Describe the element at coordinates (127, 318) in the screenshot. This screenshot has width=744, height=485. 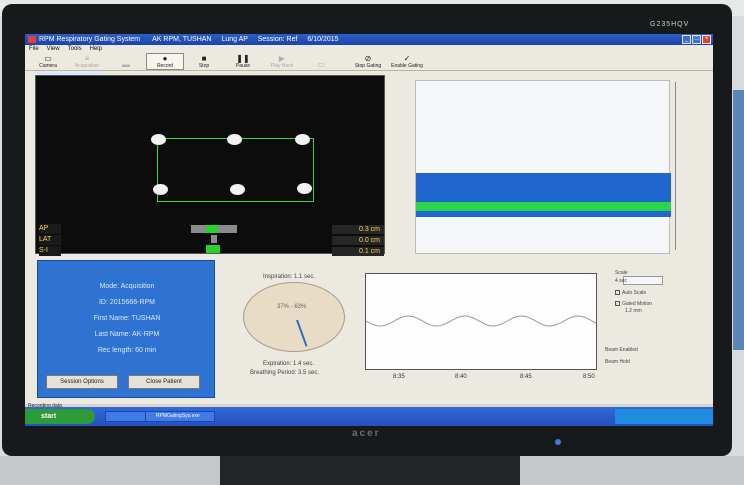
I see `first-name: First Name: TUSHAN` at that location.